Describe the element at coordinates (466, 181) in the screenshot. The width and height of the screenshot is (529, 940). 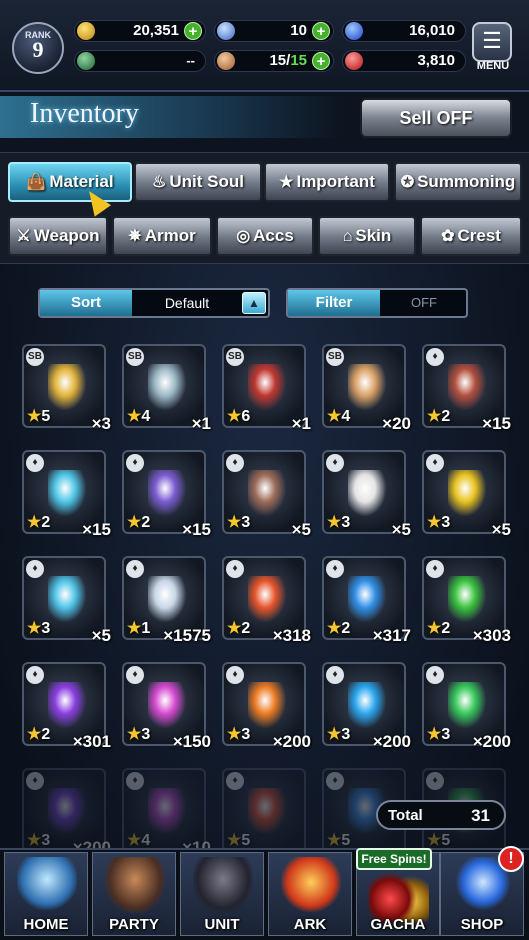
I see `tab-summoning-label: Summoning` at that location.